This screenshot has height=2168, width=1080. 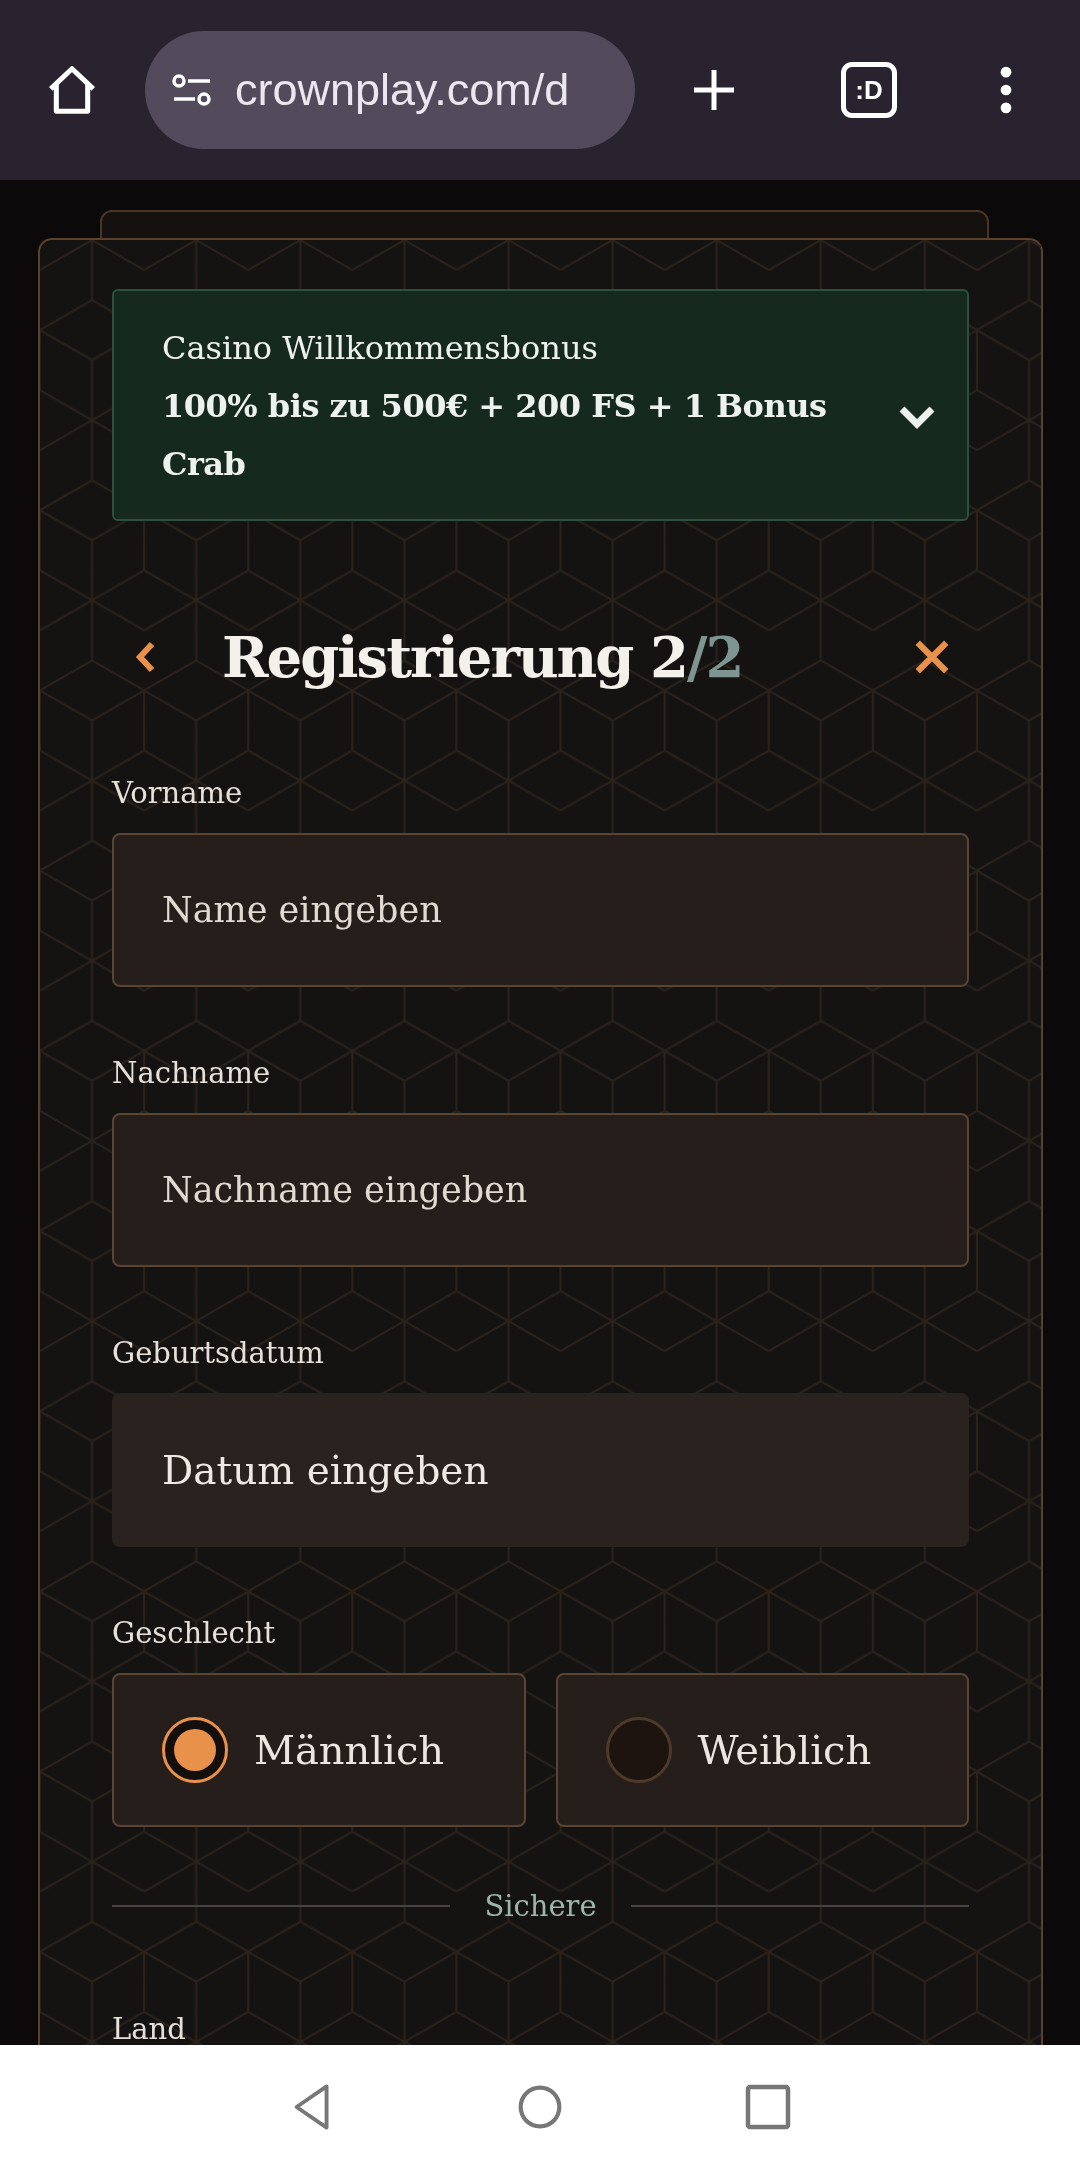 I want to click on field-label: Vorname, so click(x=178, y=793).